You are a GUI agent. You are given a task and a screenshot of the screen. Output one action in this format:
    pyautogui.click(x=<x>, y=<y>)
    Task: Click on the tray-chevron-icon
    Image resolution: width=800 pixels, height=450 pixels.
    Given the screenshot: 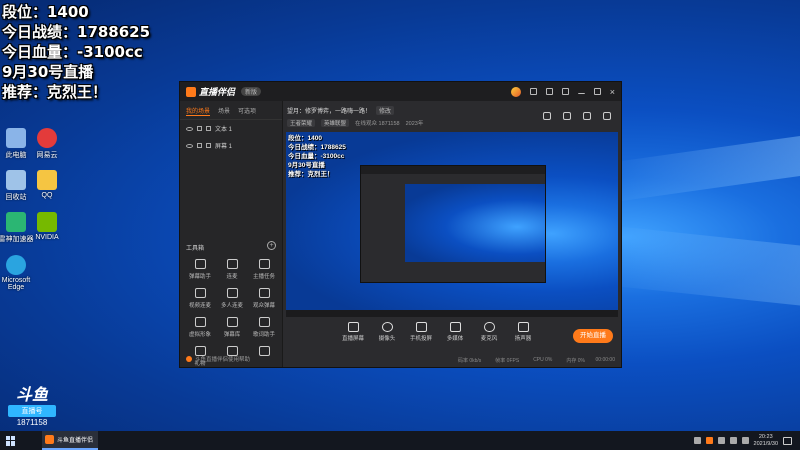 What is the action you would take?
    pyautogui.click(x=697, y=440)
    